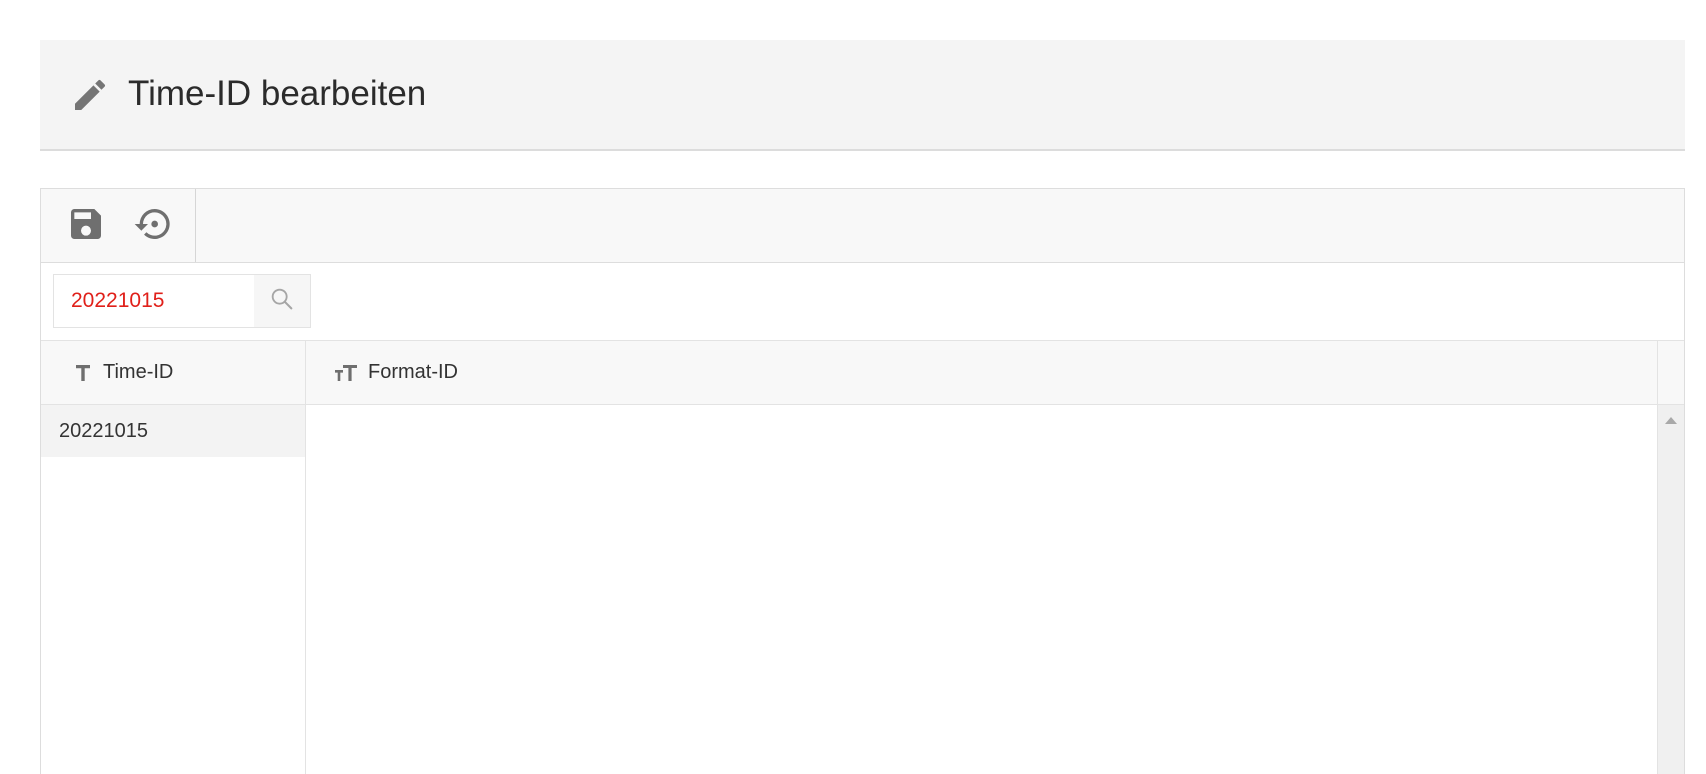 Image resolution: width=1706 pixels, height=774 pixels. Describe the element at coordinates (862, 302) in the screenshot. I see `search-row` at that location.